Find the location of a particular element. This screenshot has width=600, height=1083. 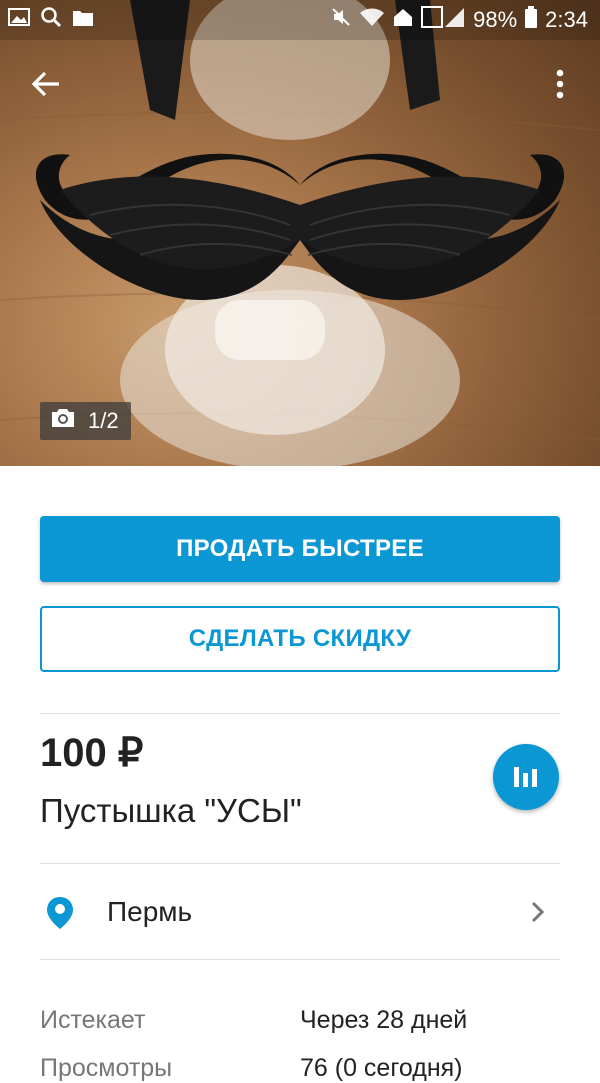

photo-counter: 1/2 is located at coordinates (85, 421).